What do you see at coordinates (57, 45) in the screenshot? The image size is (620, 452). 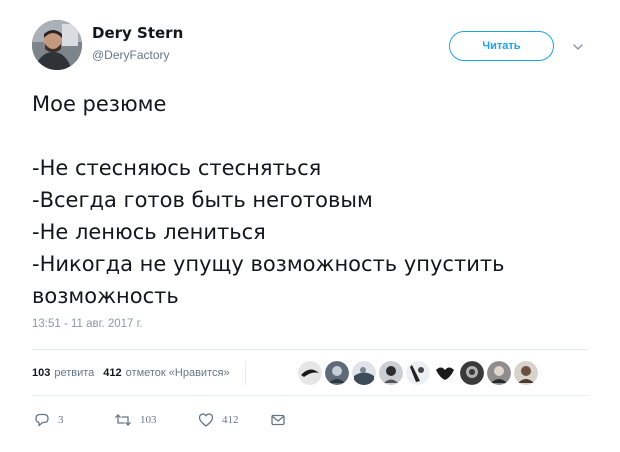 I see `avatar` at bounding box center [57, 45].